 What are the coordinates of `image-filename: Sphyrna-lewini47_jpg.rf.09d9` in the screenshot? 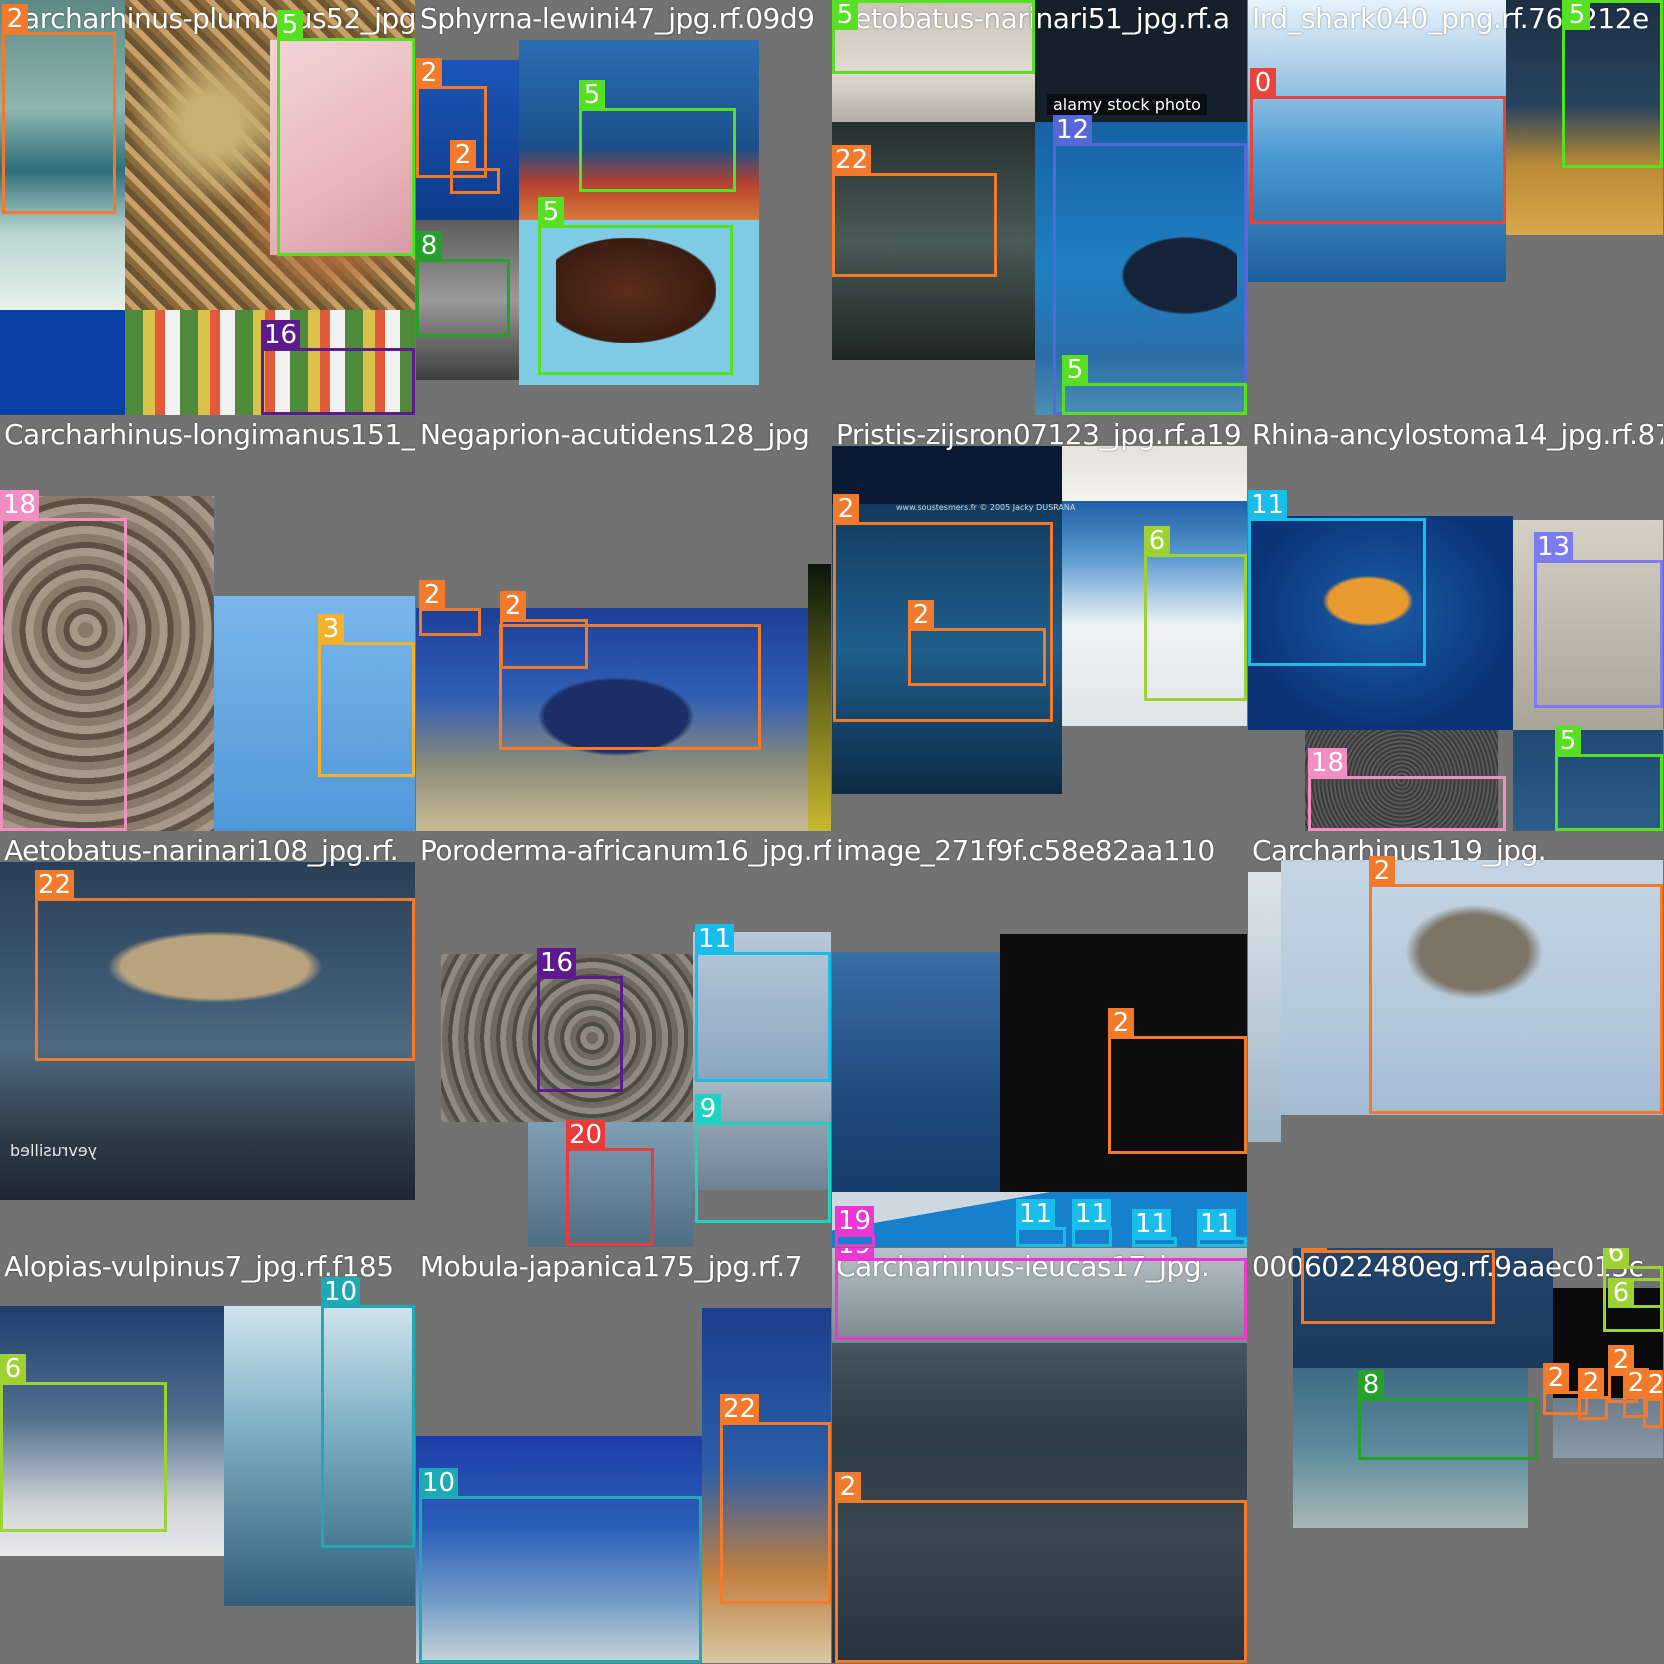 It's located at (617, 18).